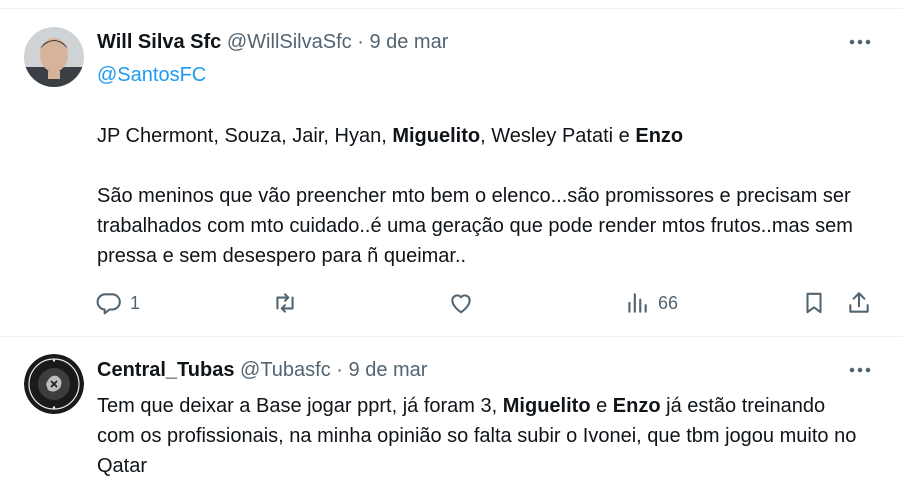 The height and width of the screenshot is (488, 902). What do you see at coordinates (651, 303) in the screenshot?
I see `views-button: 66` at bounding box center [651, 303].